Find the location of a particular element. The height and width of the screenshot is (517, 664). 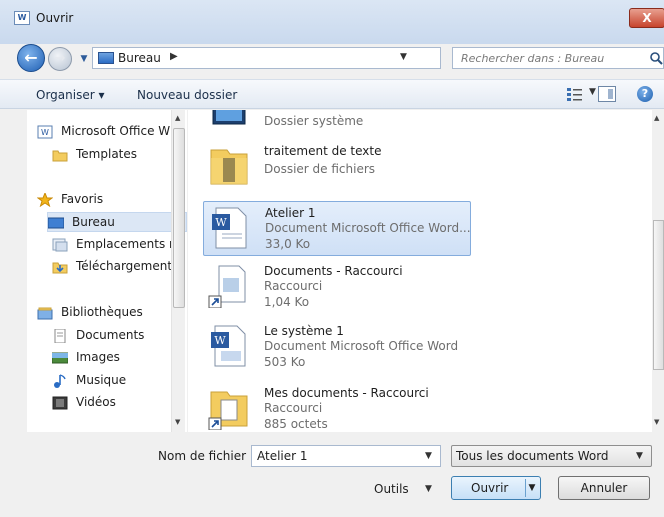

views-icon is located at coordinates (575, 94).